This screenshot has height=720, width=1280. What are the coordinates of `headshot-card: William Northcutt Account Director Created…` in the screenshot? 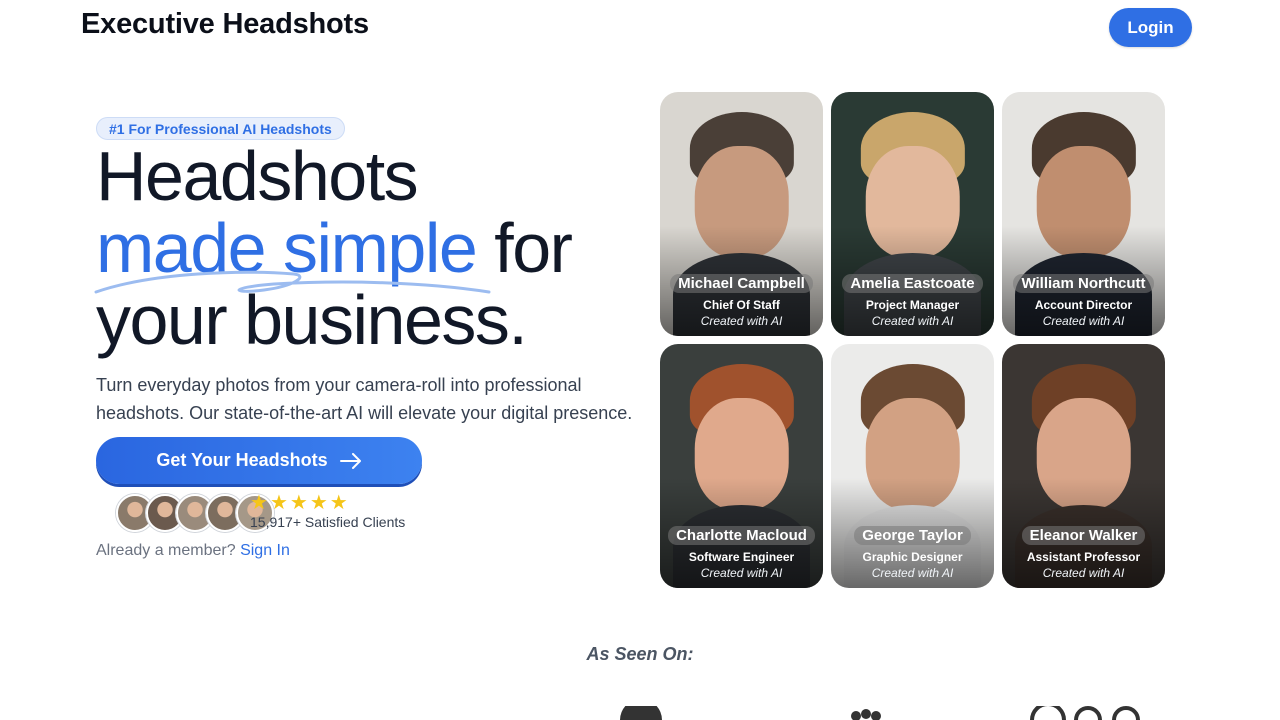 It's located at (1083, 214).